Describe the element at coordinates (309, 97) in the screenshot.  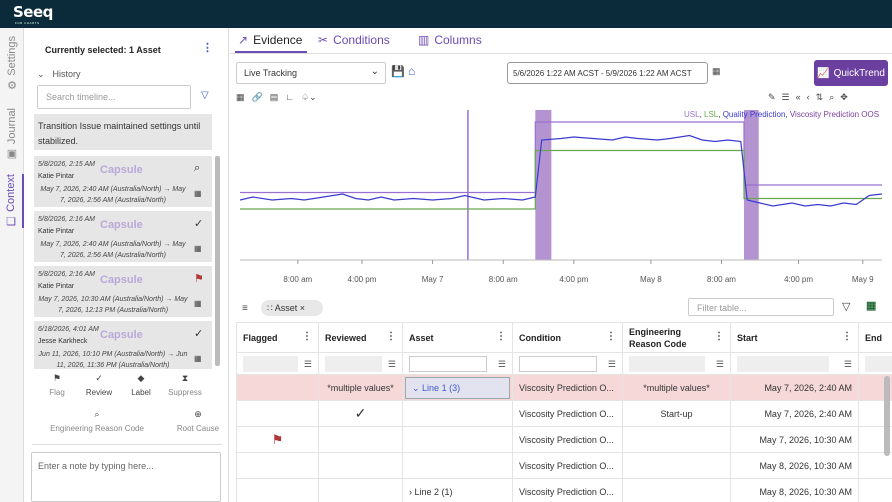
I see `tag-icon: ♤⌄` at that location.